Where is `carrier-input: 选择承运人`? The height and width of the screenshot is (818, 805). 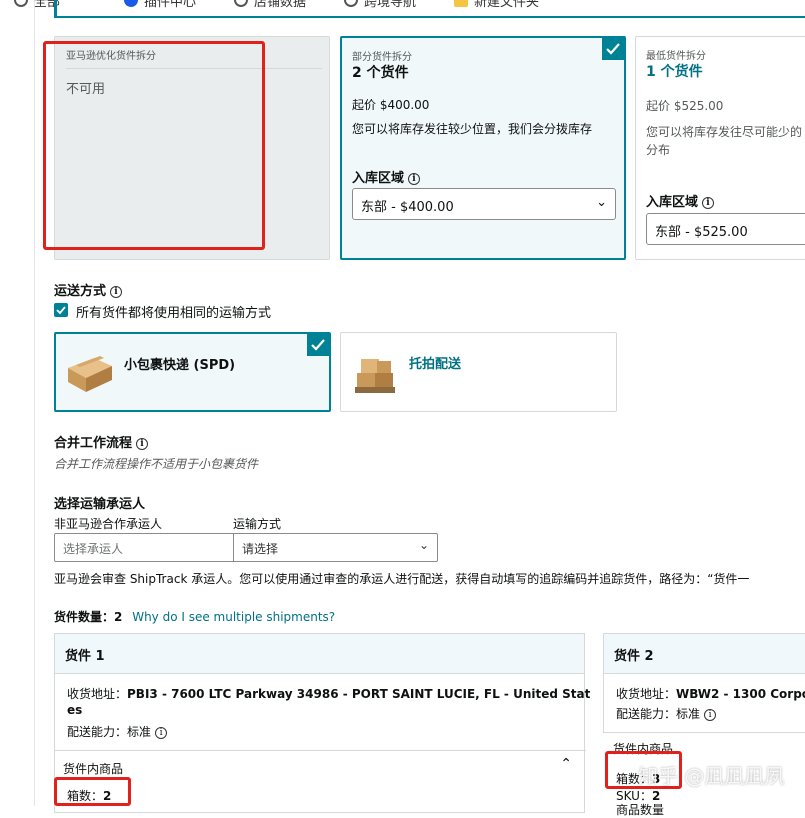 carrier-input: 选择承运人 is located at coordinates (144, 547).